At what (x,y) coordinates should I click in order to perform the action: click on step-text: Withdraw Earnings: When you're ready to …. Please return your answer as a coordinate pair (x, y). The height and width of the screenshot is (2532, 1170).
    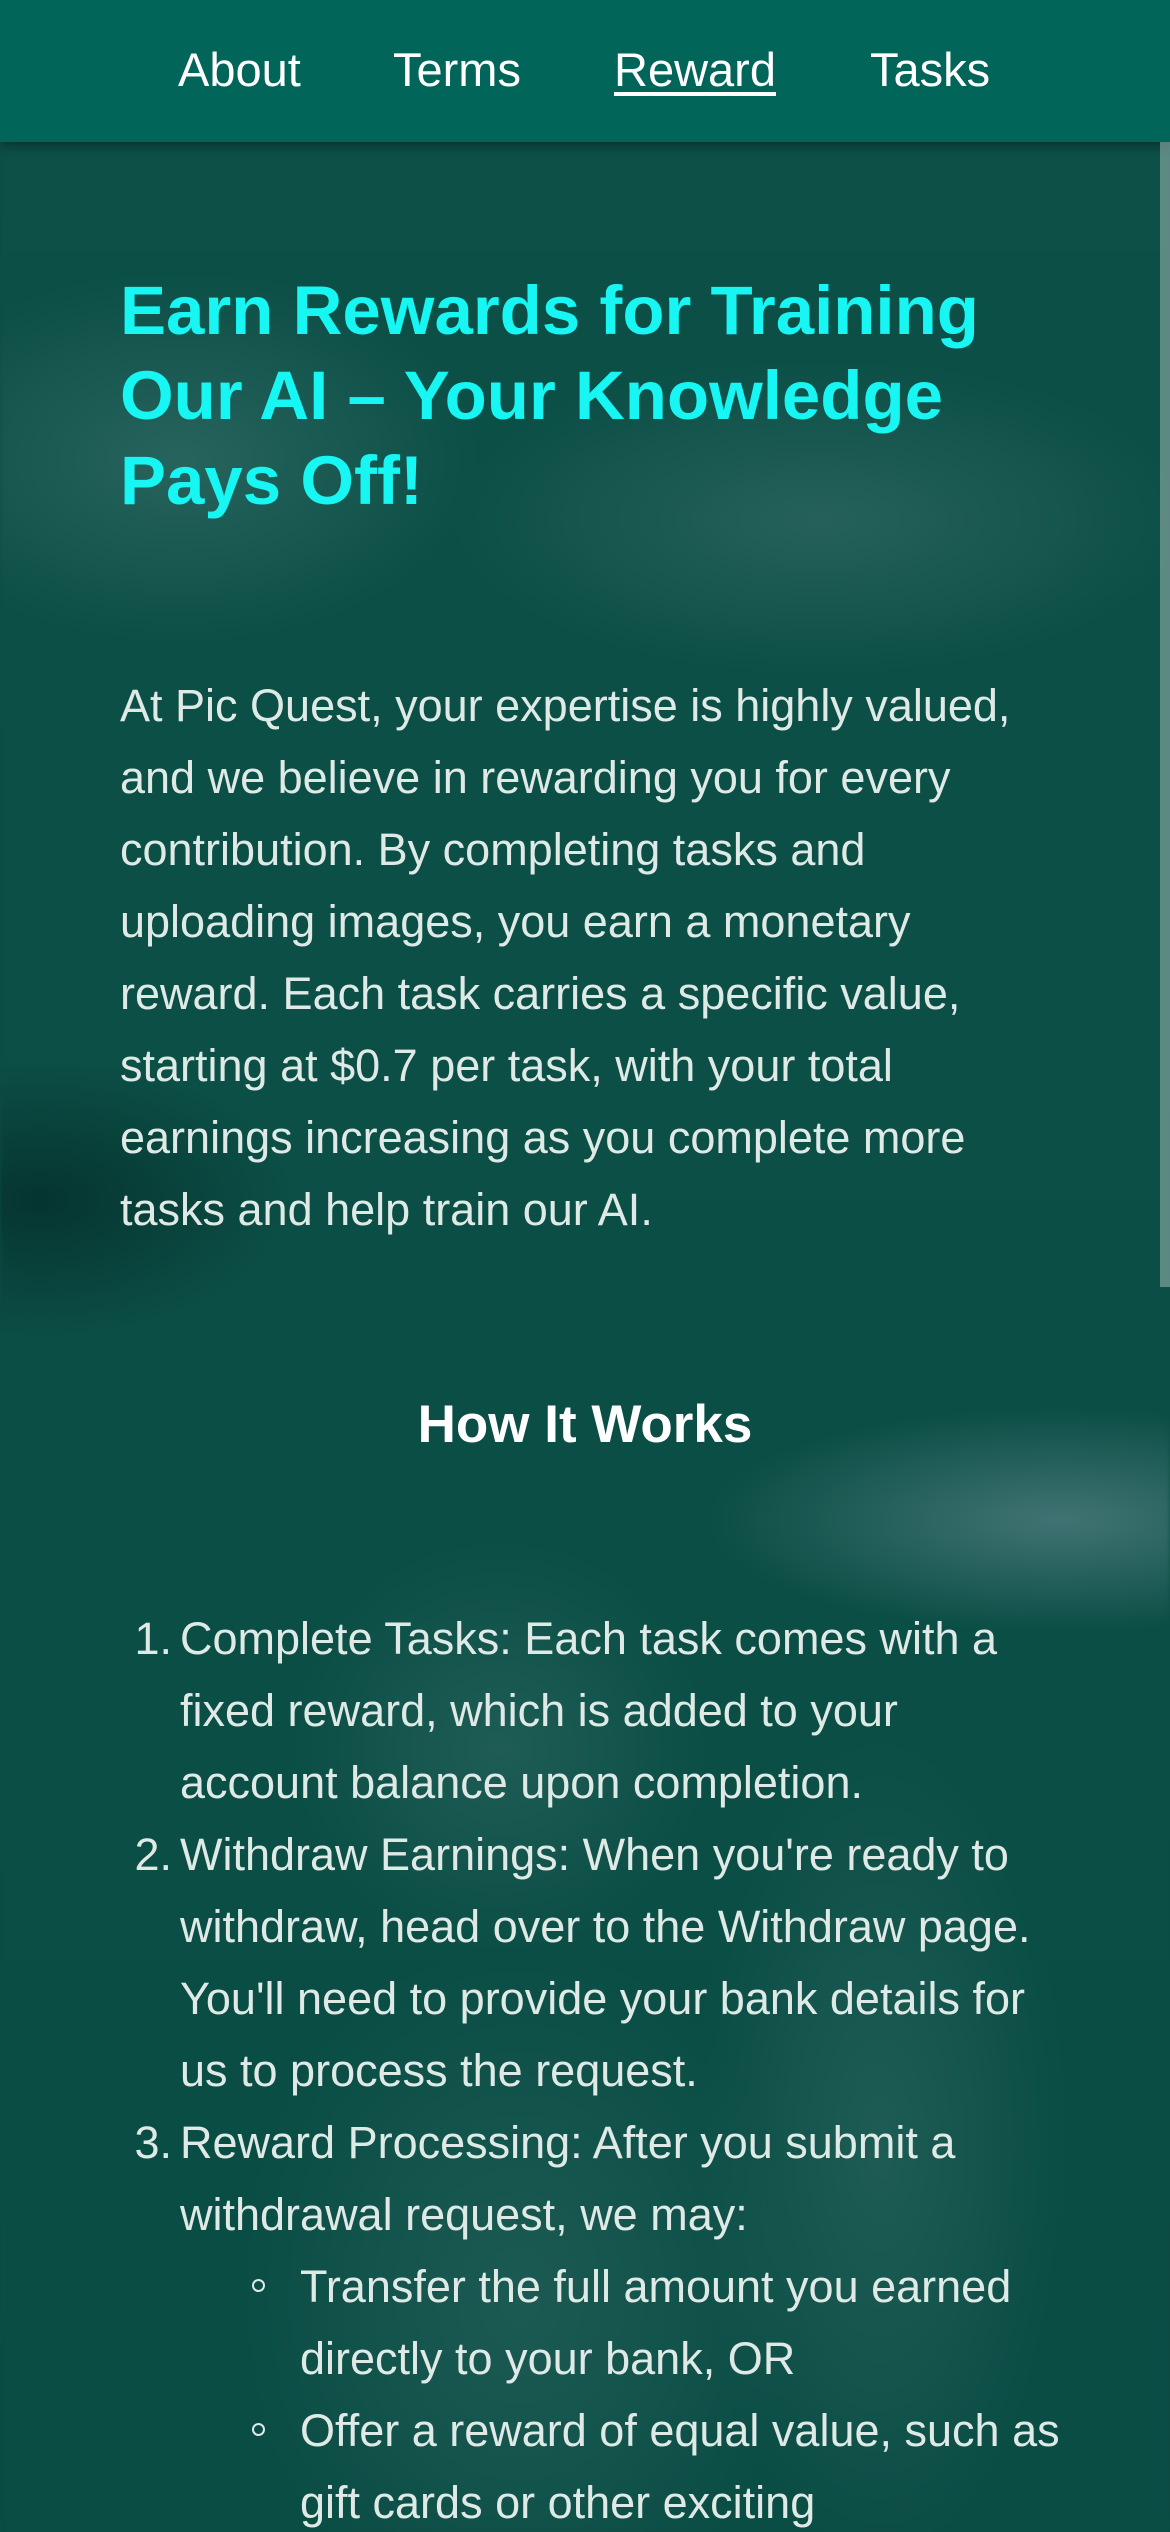
    Looking at the image, I should click on (605, 1962).